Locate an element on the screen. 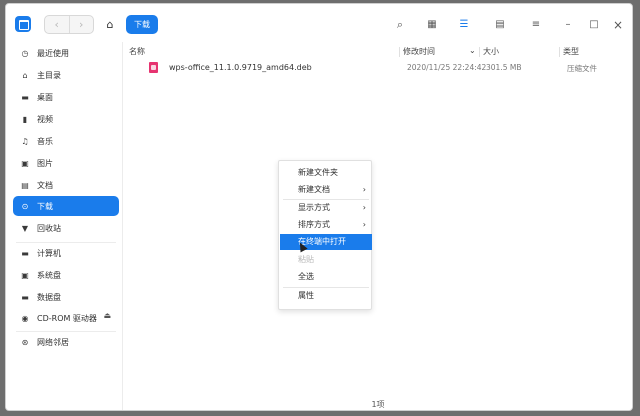 Image resolution: width=640 pixels, height=416 pixels. download-icon: ⊙ is located at coordinates (25, 206).